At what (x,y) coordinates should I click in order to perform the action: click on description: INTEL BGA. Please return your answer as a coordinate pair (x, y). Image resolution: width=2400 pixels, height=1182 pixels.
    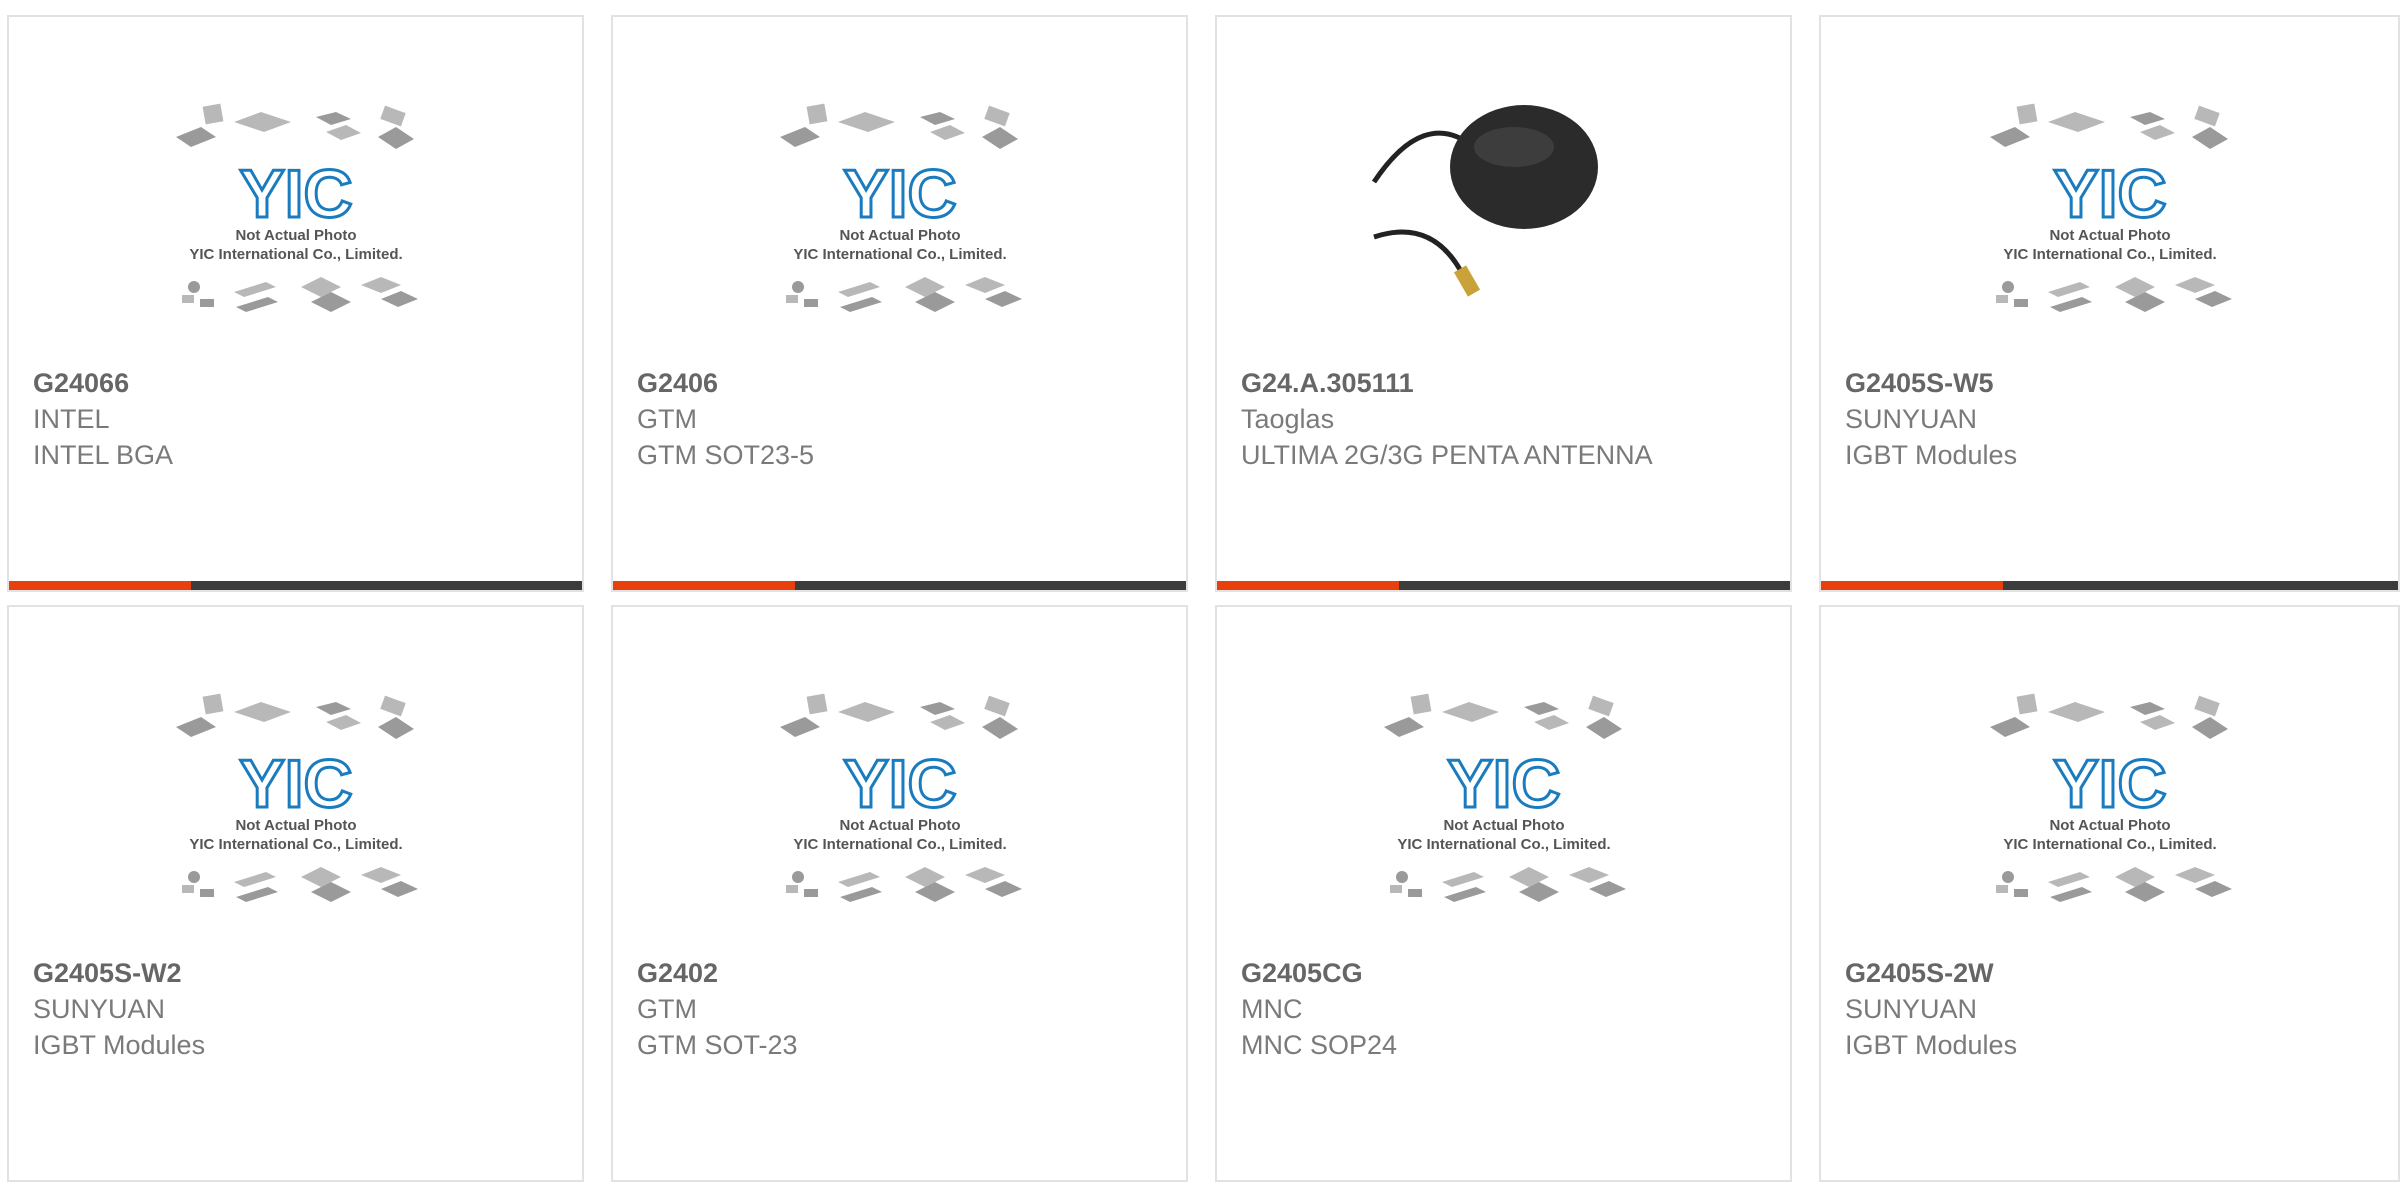
    Looking at the image, I should click on (103, 455).